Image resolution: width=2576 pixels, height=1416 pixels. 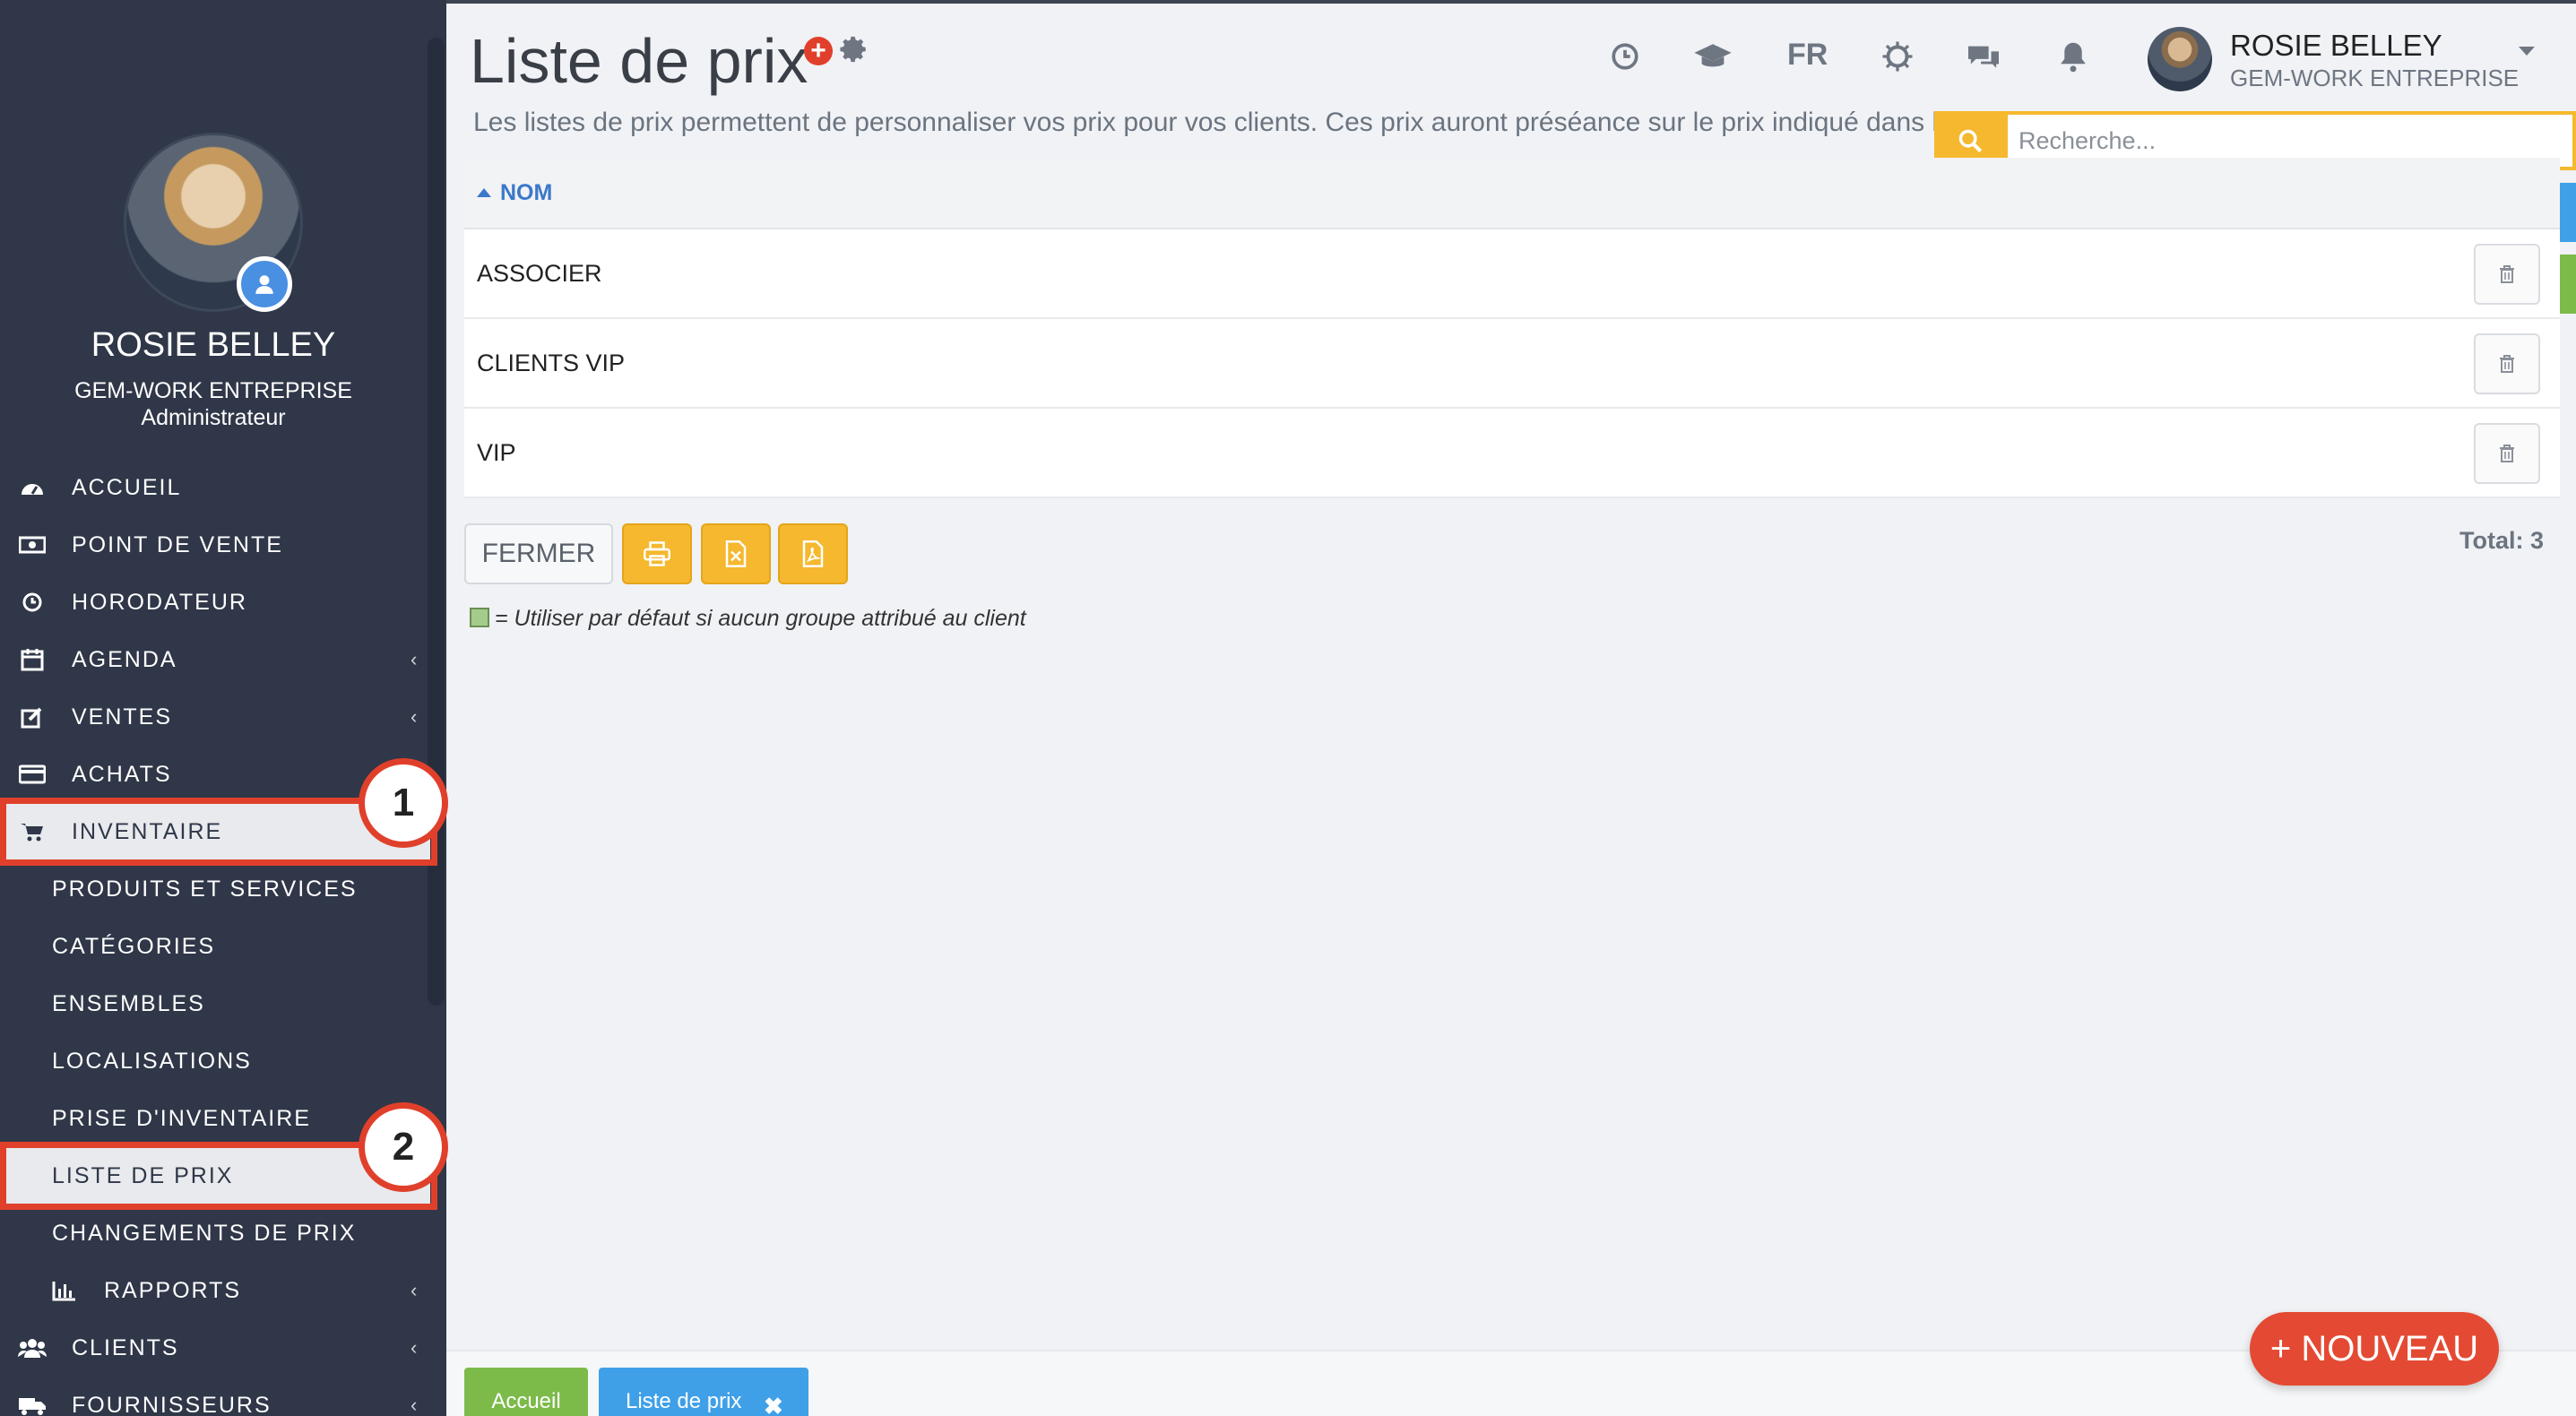 What do you see at coordinates (403, 1147) in the screenshot?
I see `step-badge-2: 2` at bounding box center [403, 1147].